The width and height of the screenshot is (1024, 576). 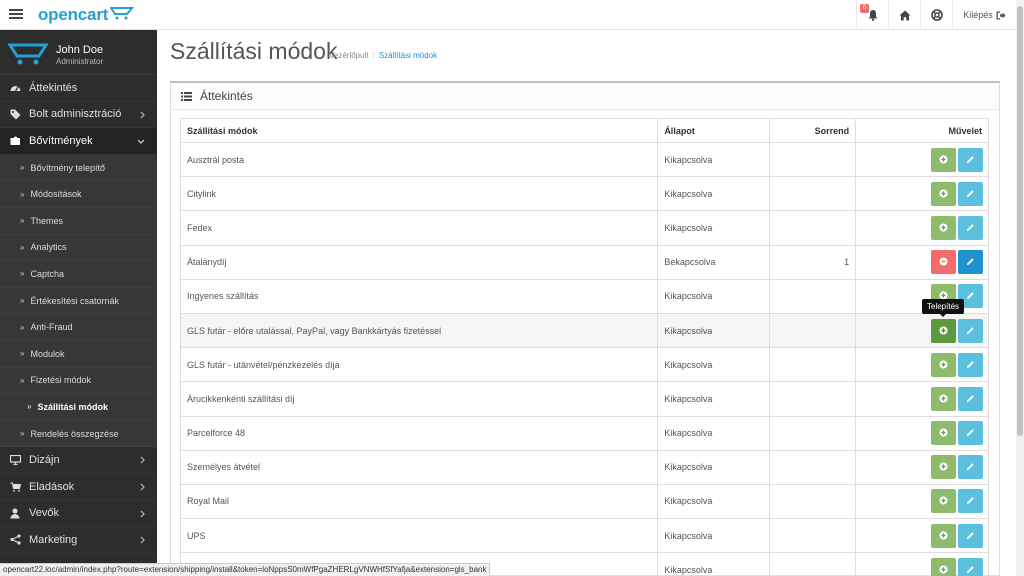 What do you see at coordinates (419, 433) in the screenshot?
I see `cell-name: Parcelforce 48` at bounding box center [419, 433].